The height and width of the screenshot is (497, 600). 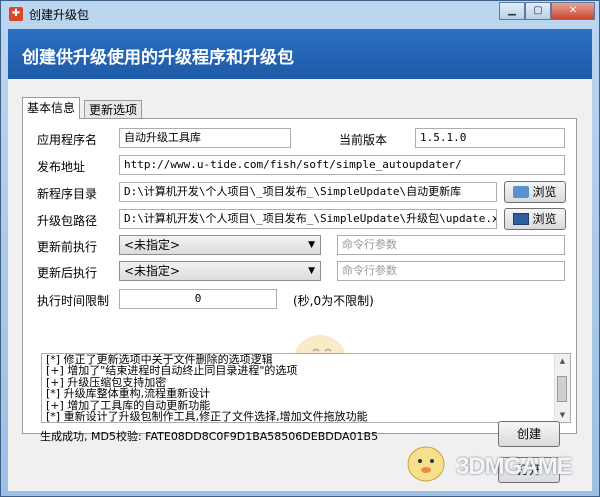 What do you see at coordinates (59, 15) in the screenshot?
I see `window-title: 创建升级包` at bounding box center [59, 15].